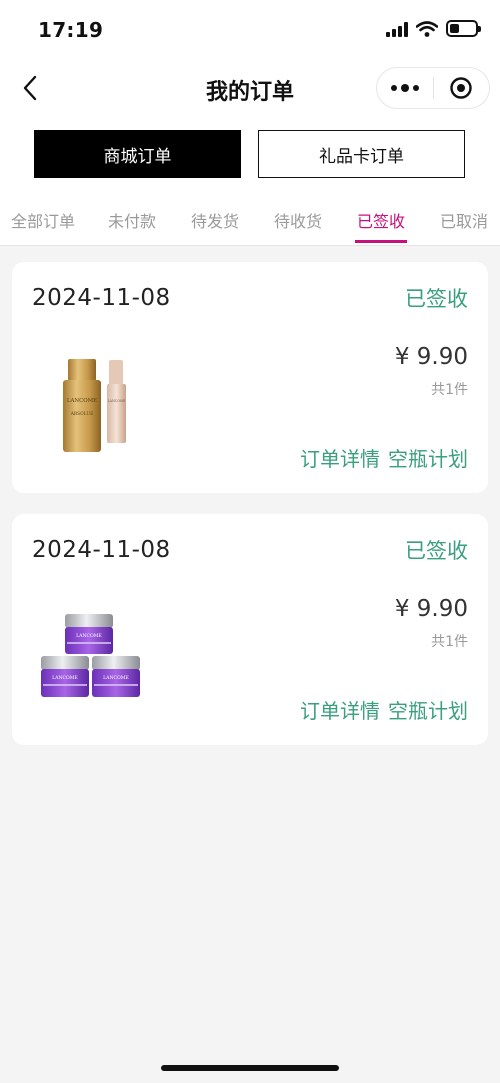  I want to click on mall-orders-button: 商城订单, so click(137, 154).